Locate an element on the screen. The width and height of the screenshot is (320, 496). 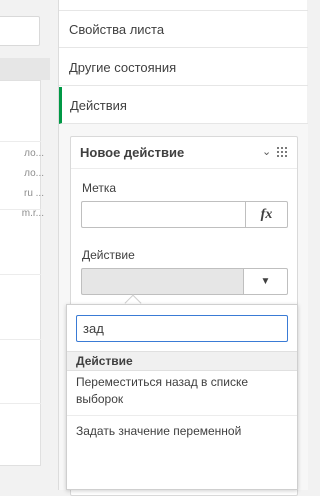
section-actions: Действия is located at coordinates (183, 105).